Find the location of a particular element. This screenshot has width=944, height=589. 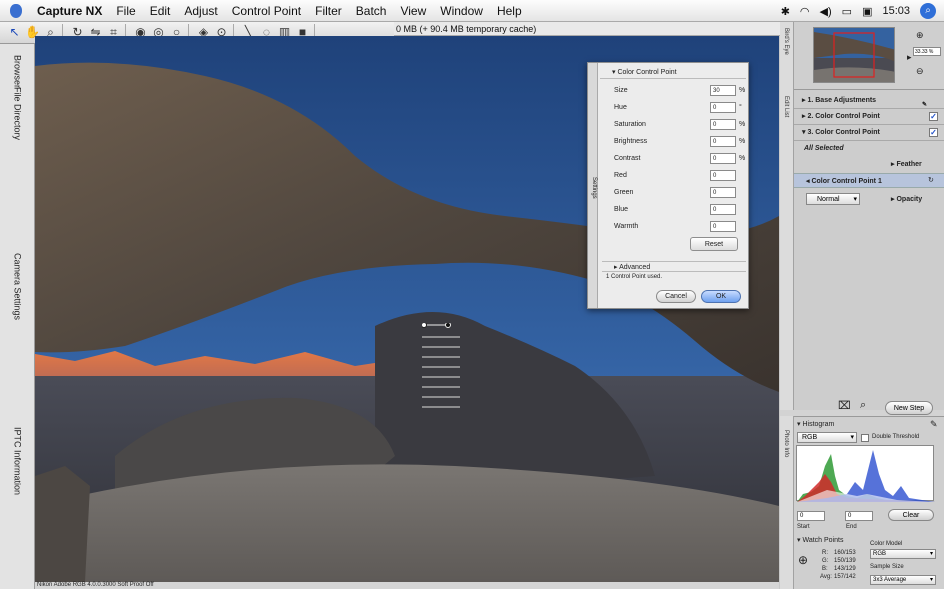

control-point-edit-icon: ↻ is located at coordinates (931, 180).